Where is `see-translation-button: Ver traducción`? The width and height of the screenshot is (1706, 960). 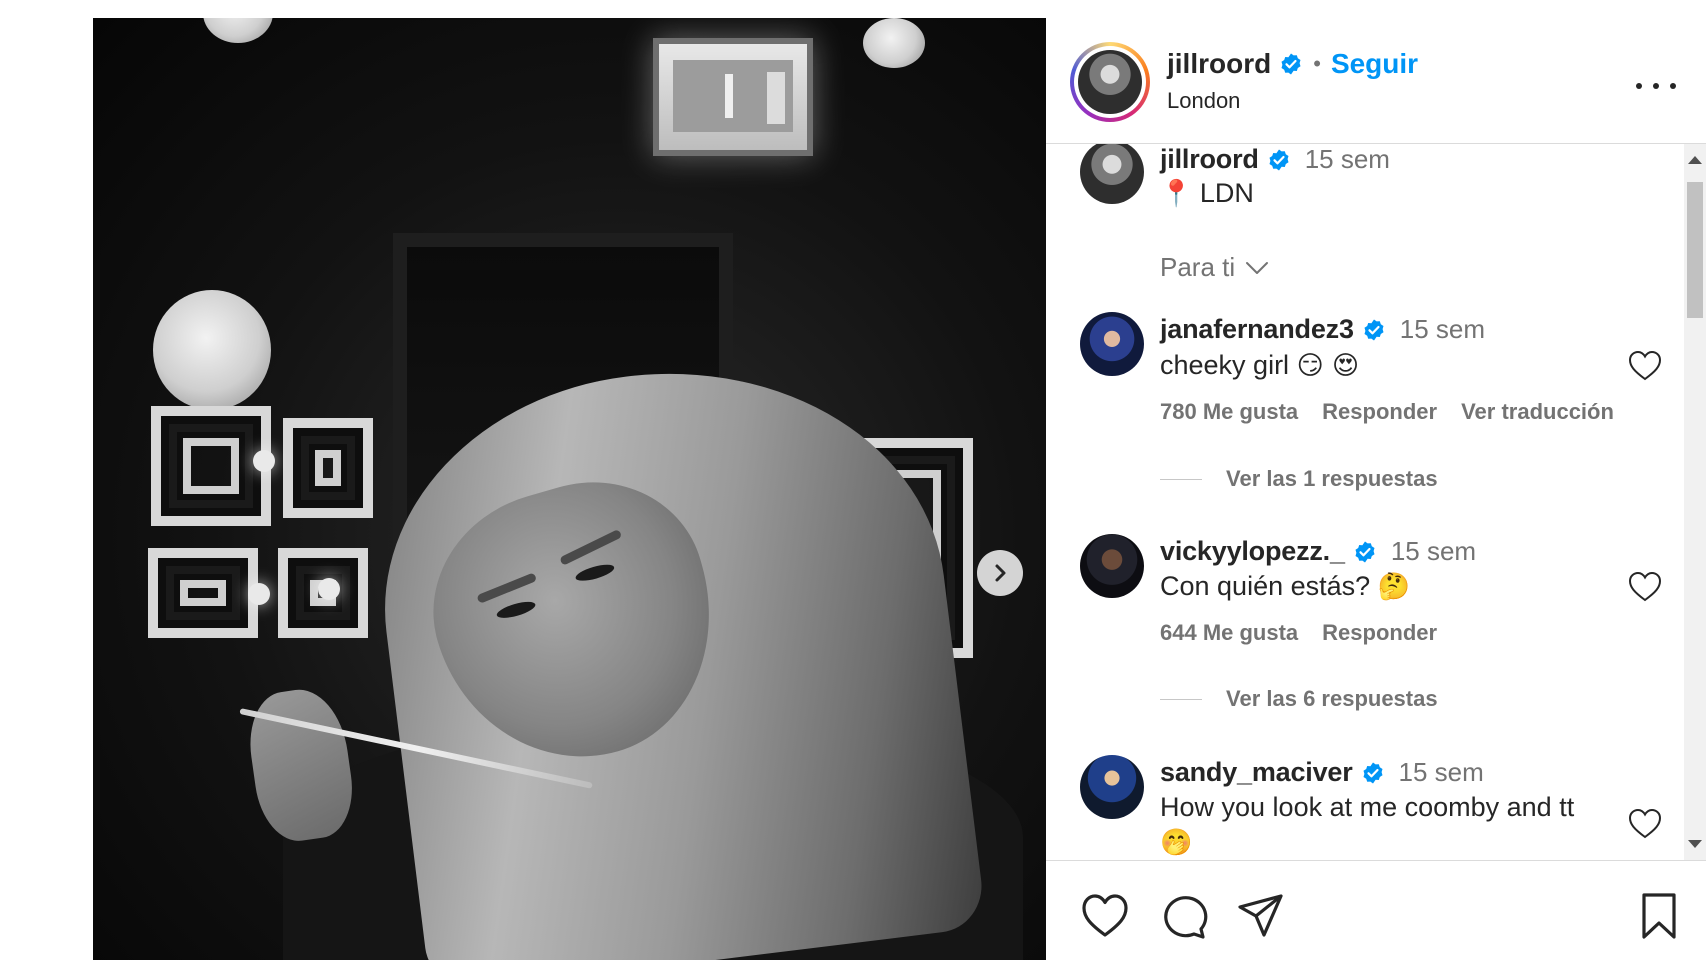 see-translation-button: Ver traducción is located at coordinates (1537, 412).